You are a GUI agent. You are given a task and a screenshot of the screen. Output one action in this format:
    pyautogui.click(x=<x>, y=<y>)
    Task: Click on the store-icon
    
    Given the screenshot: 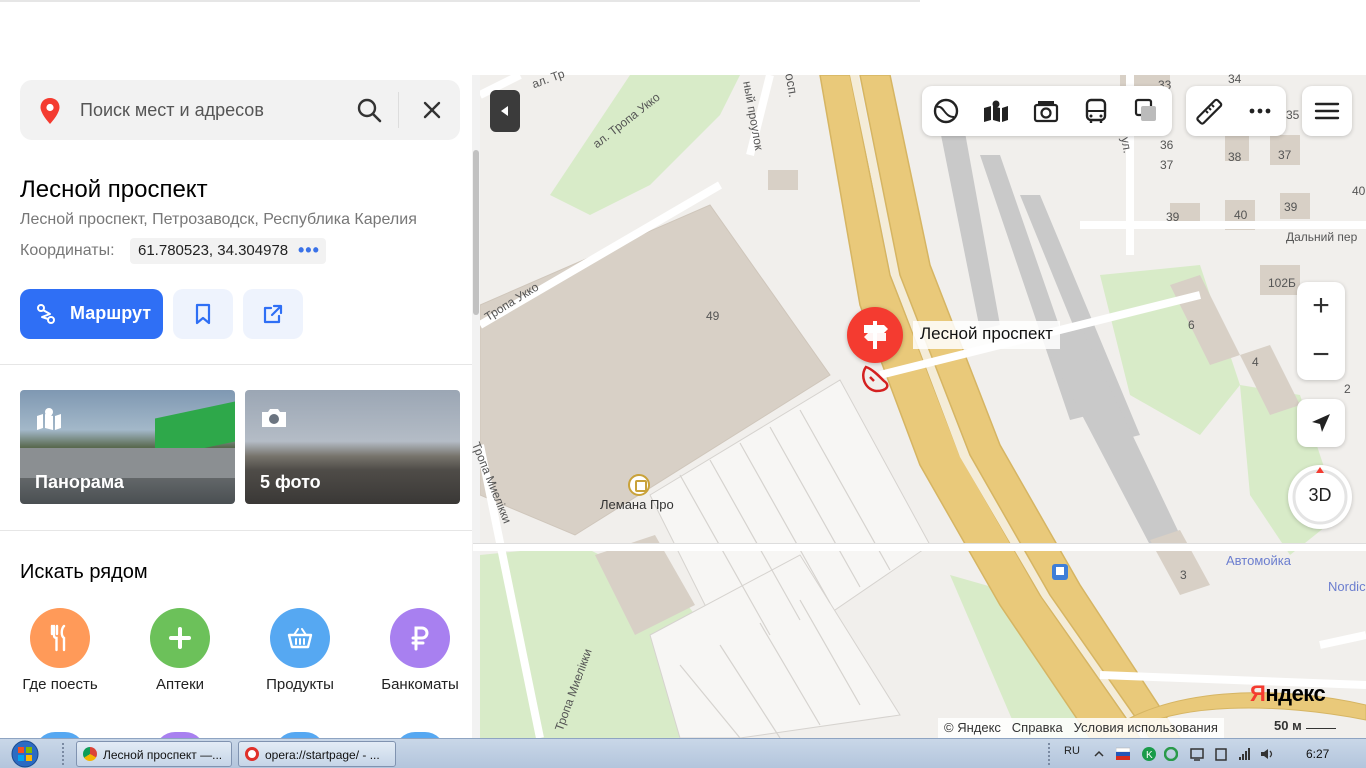 What is the action you would take?
    pyautogui.click(x=639, y=485)
    